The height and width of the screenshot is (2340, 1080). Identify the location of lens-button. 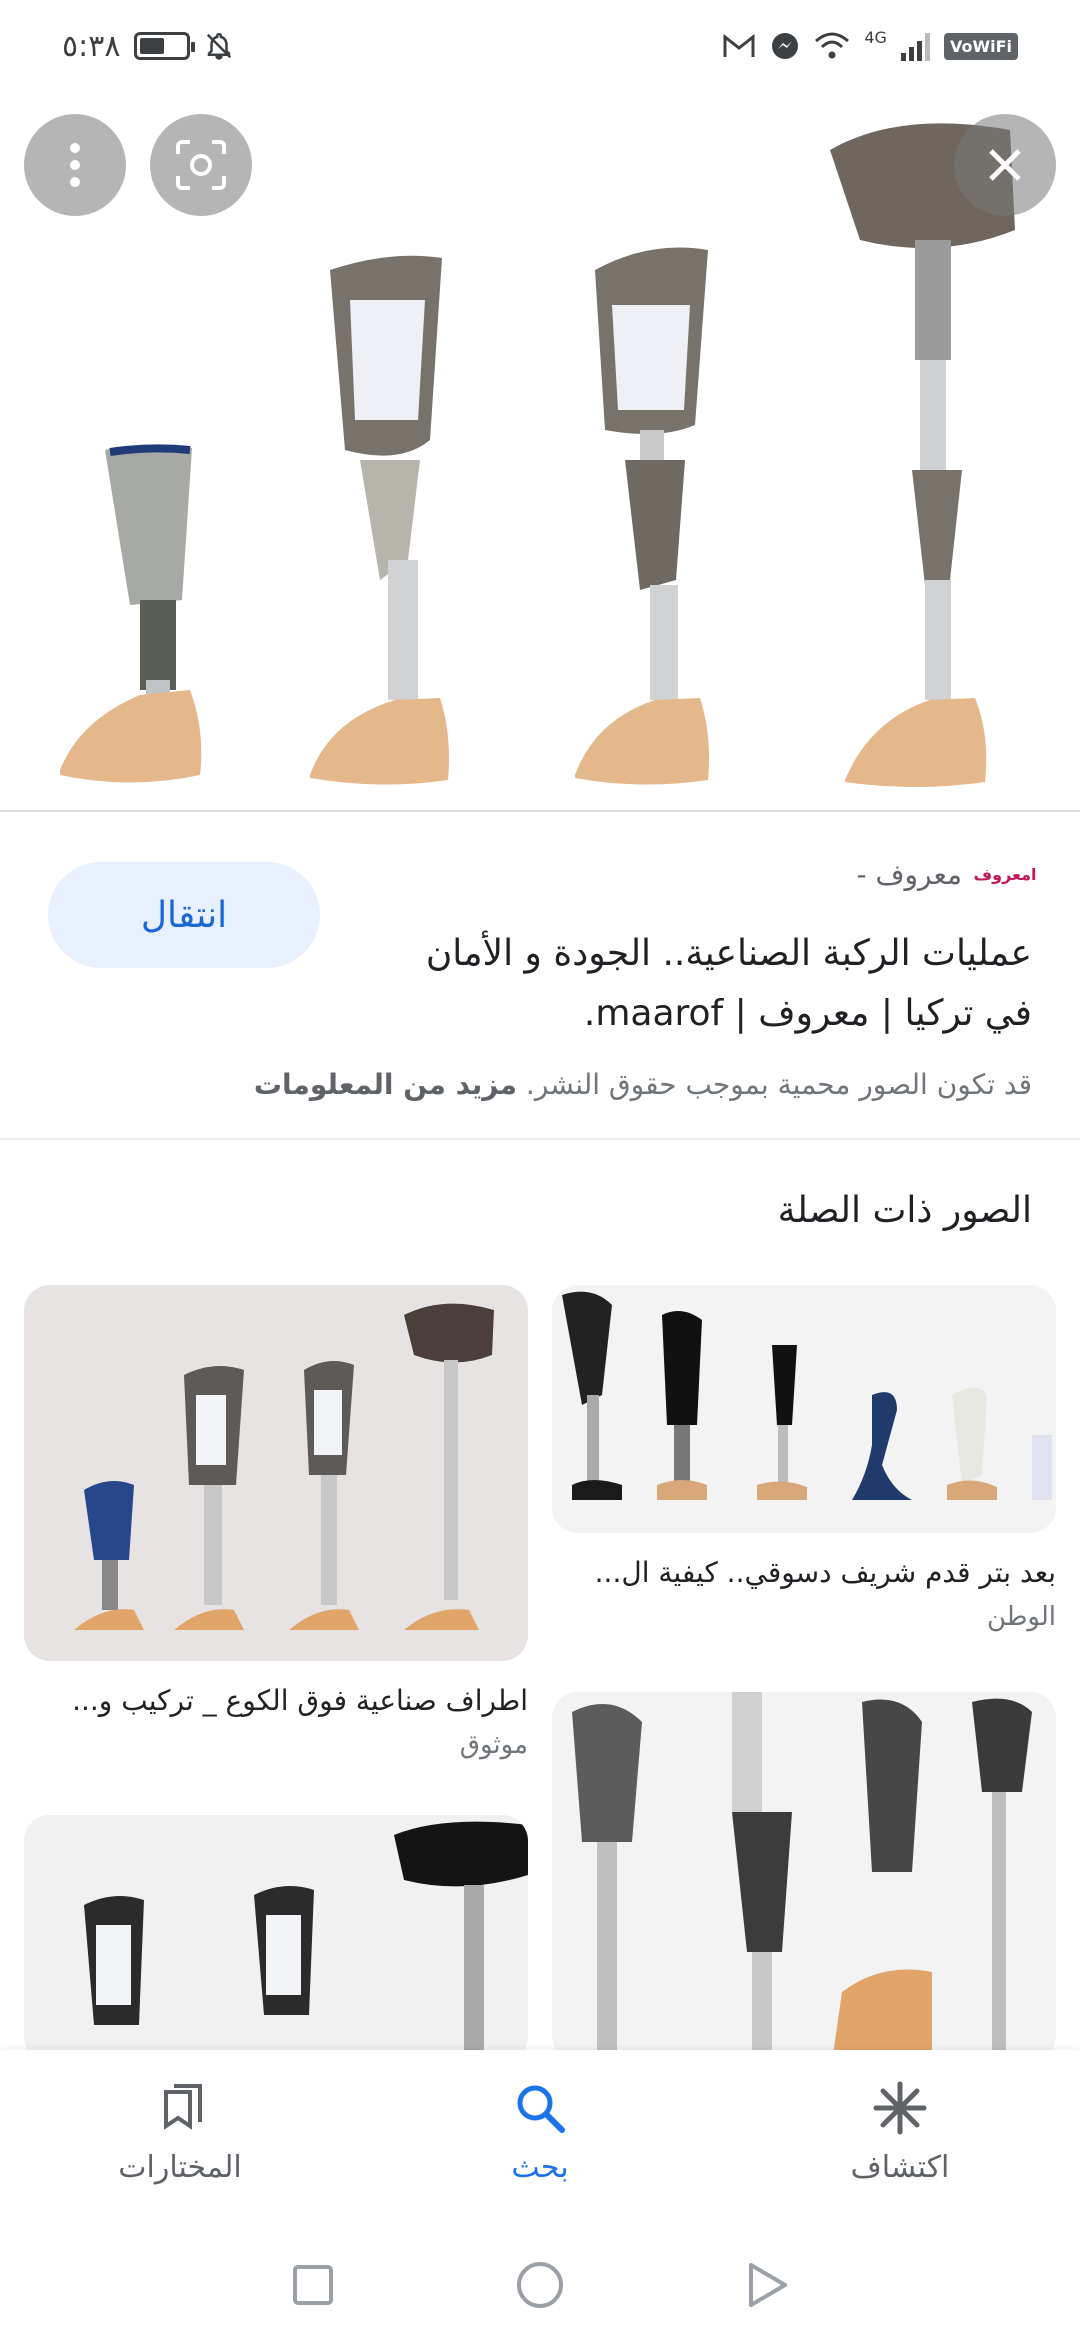
(201, 165).